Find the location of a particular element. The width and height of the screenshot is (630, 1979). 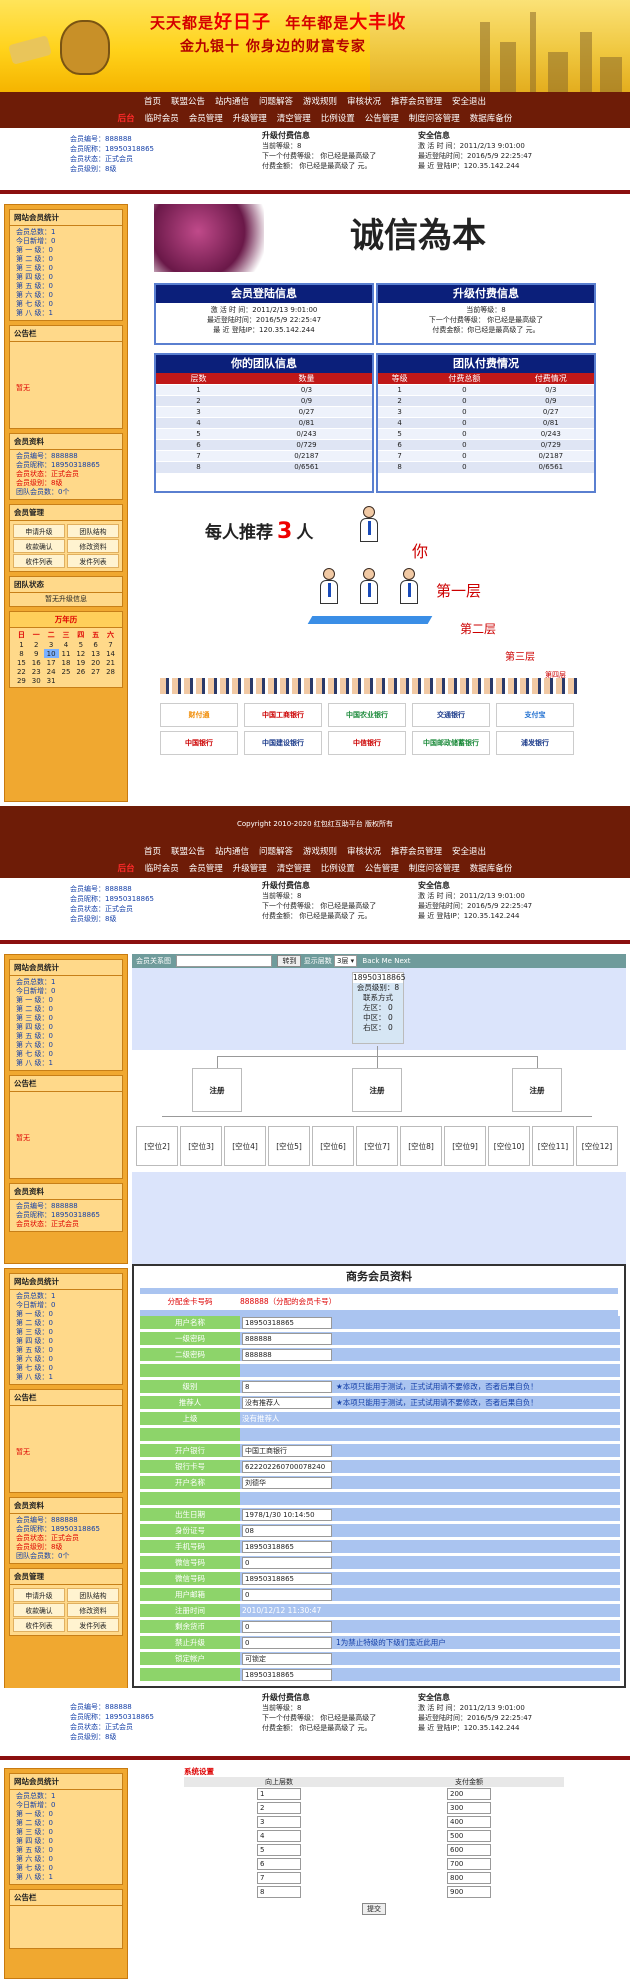

form-input: 6222022607000782​40 is located at coordinates (287, 1467).